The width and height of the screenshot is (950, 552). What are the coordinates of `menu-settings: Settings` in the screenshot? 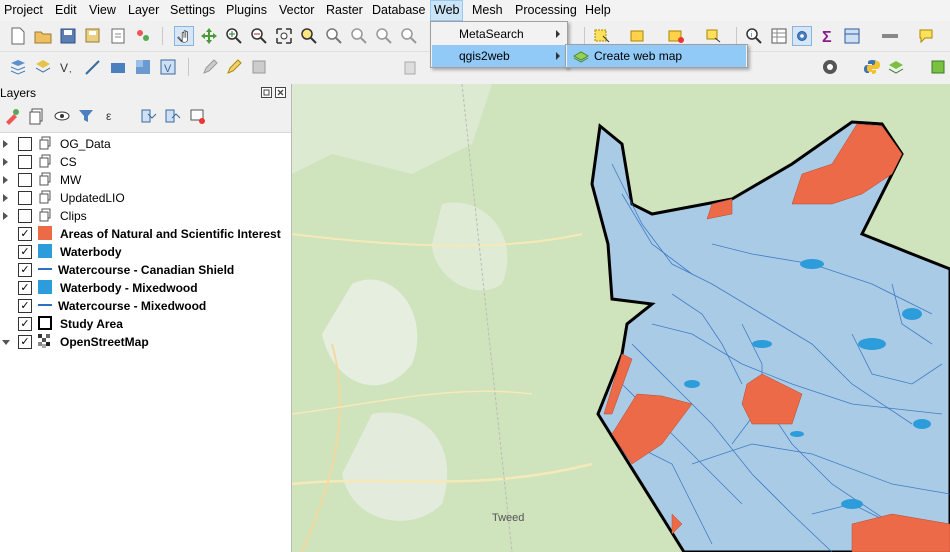 It's located at (192, 10).